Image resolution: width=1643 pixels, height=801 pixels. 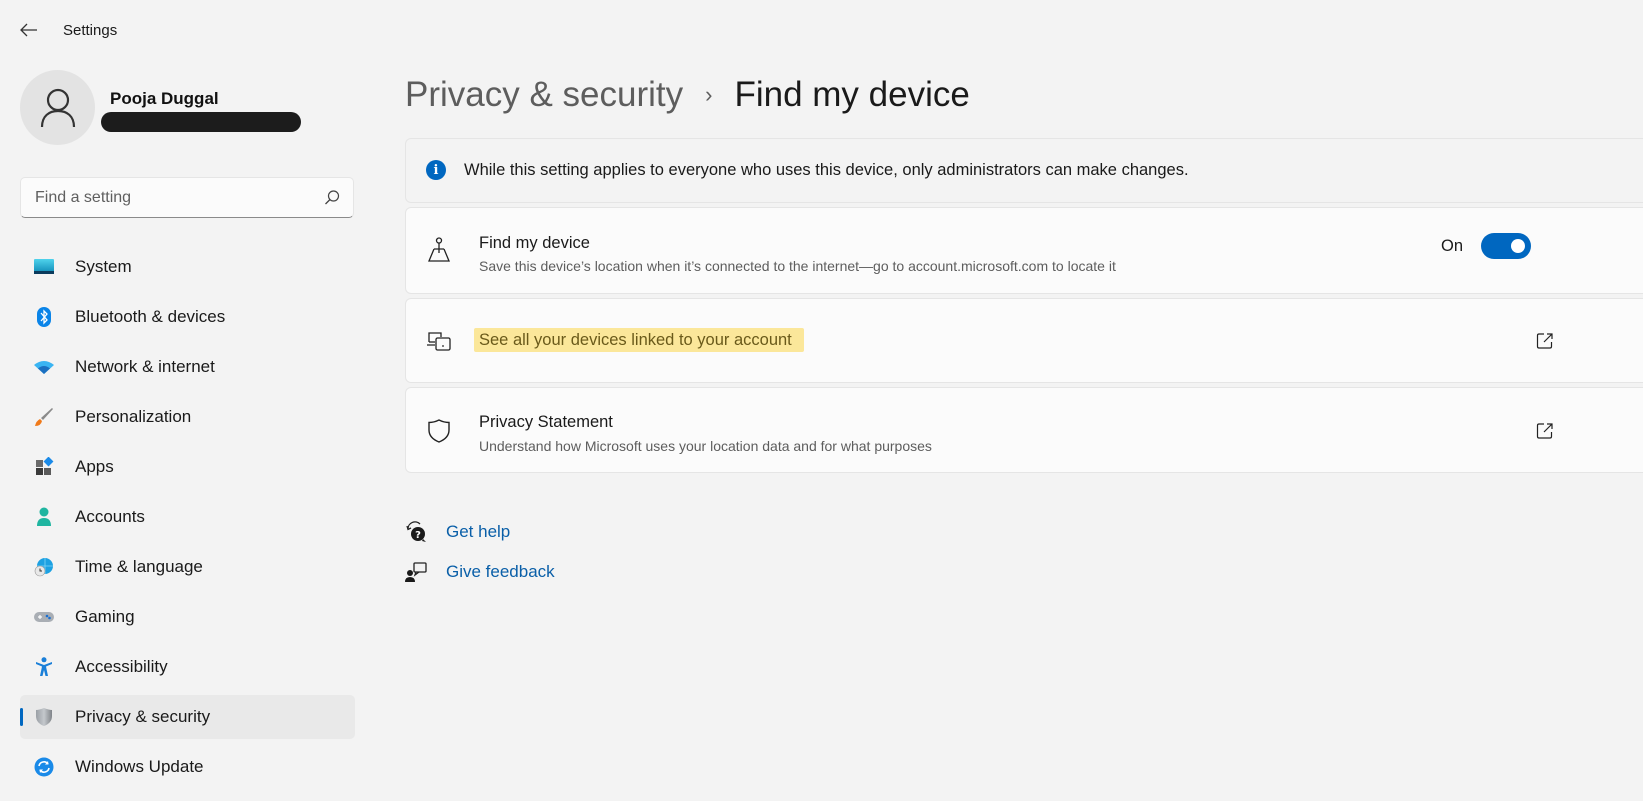 What do you see at coordinates (687, 95) in the screenshot?
I see `breadcrumb: Privacy & security › Find my device` at bounding box center [687, 95].